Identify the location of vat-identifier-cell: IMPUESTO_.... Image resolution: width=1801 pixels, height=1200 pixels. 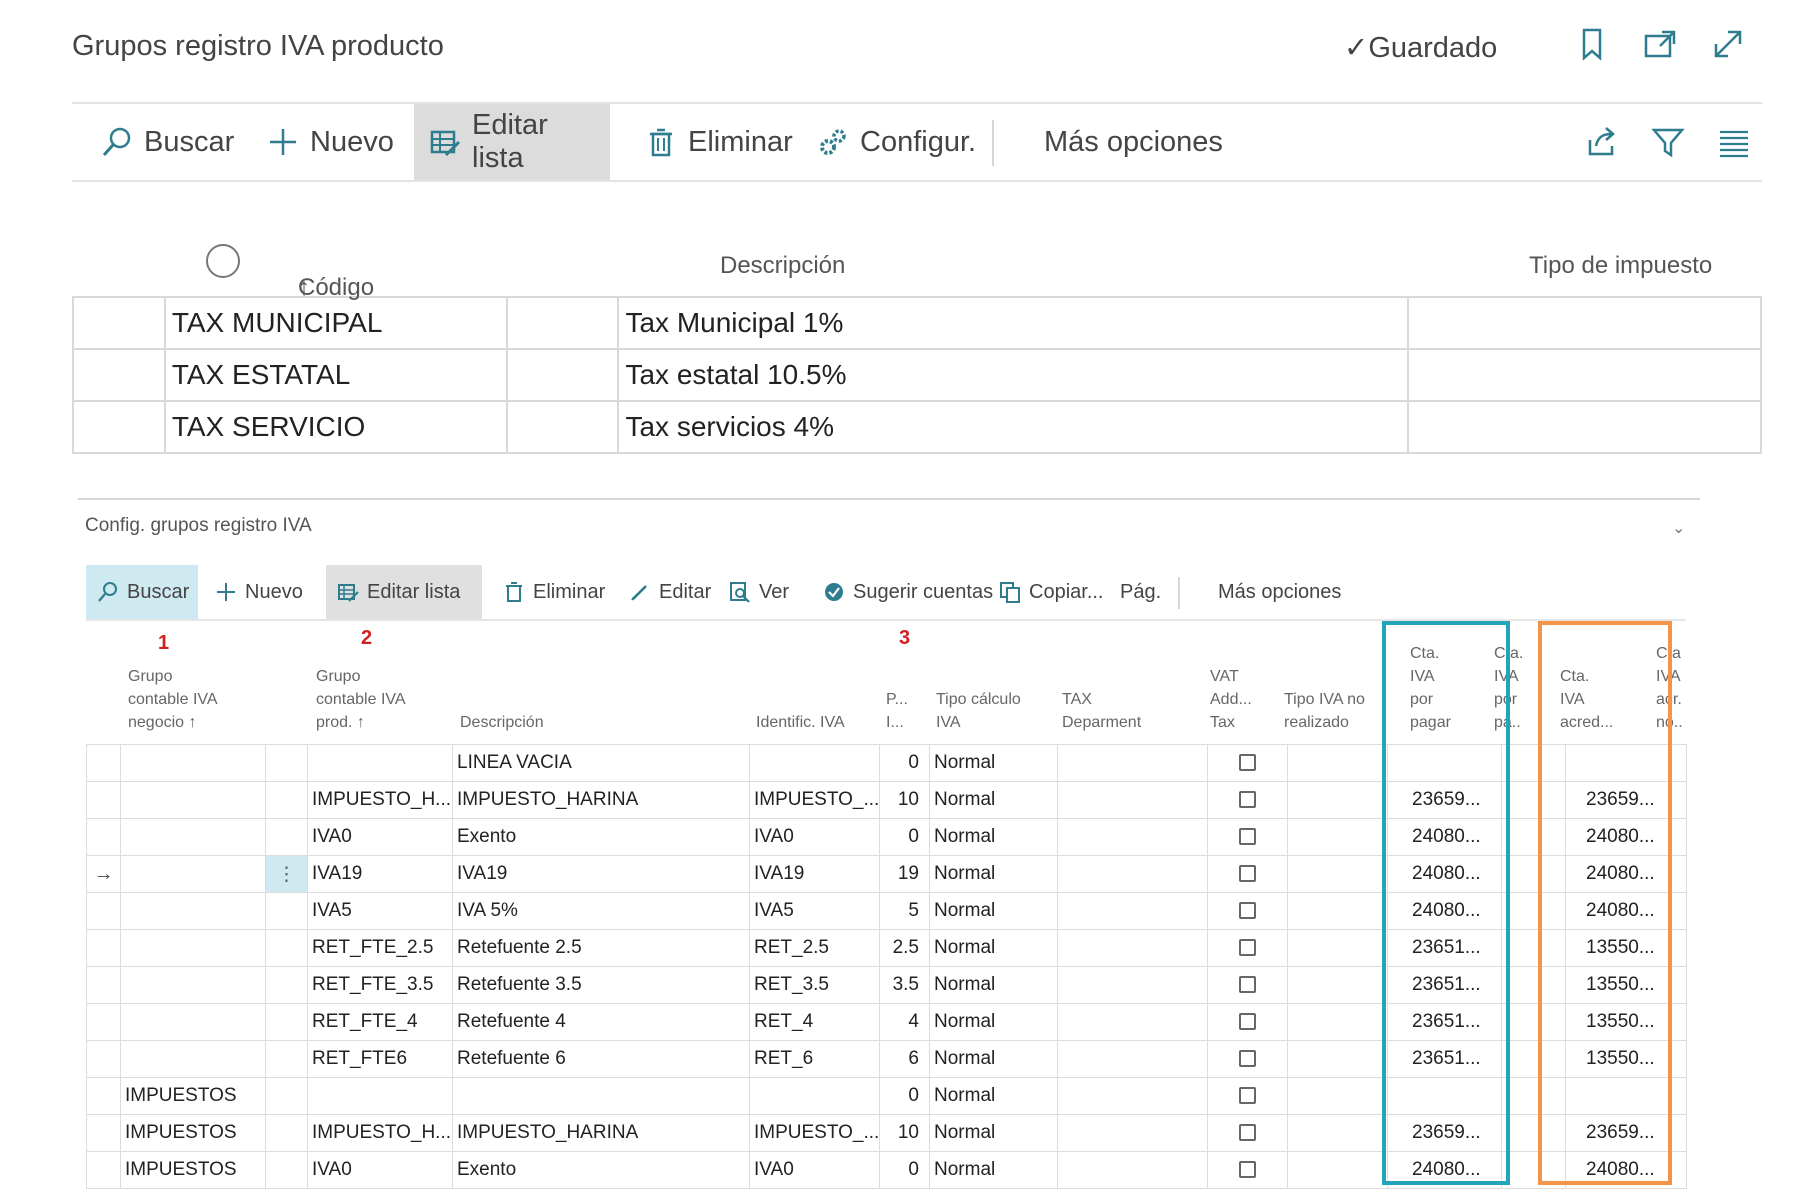
(814, 1133).